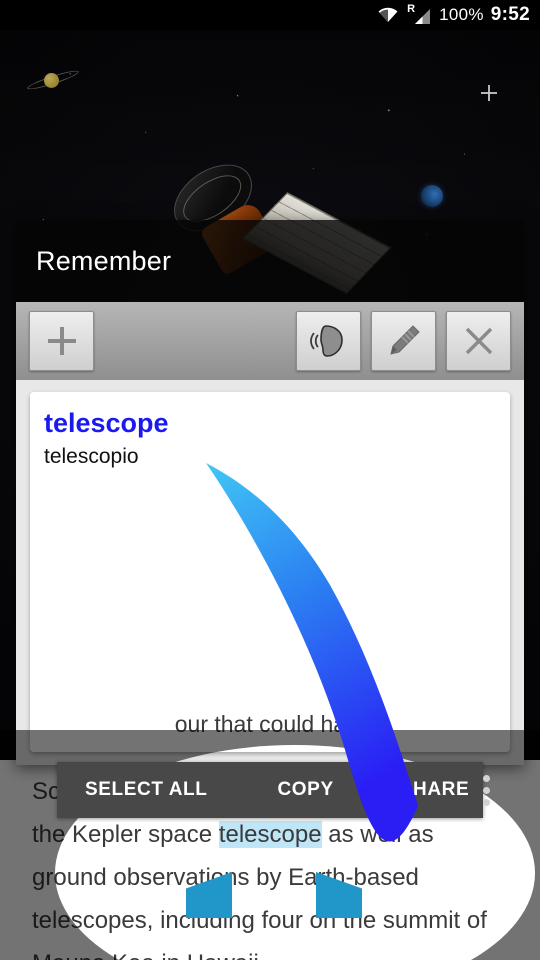  Describe the element at coordinates (270, 341) in the screenshot. I see `dialog-toolbar` at that location.